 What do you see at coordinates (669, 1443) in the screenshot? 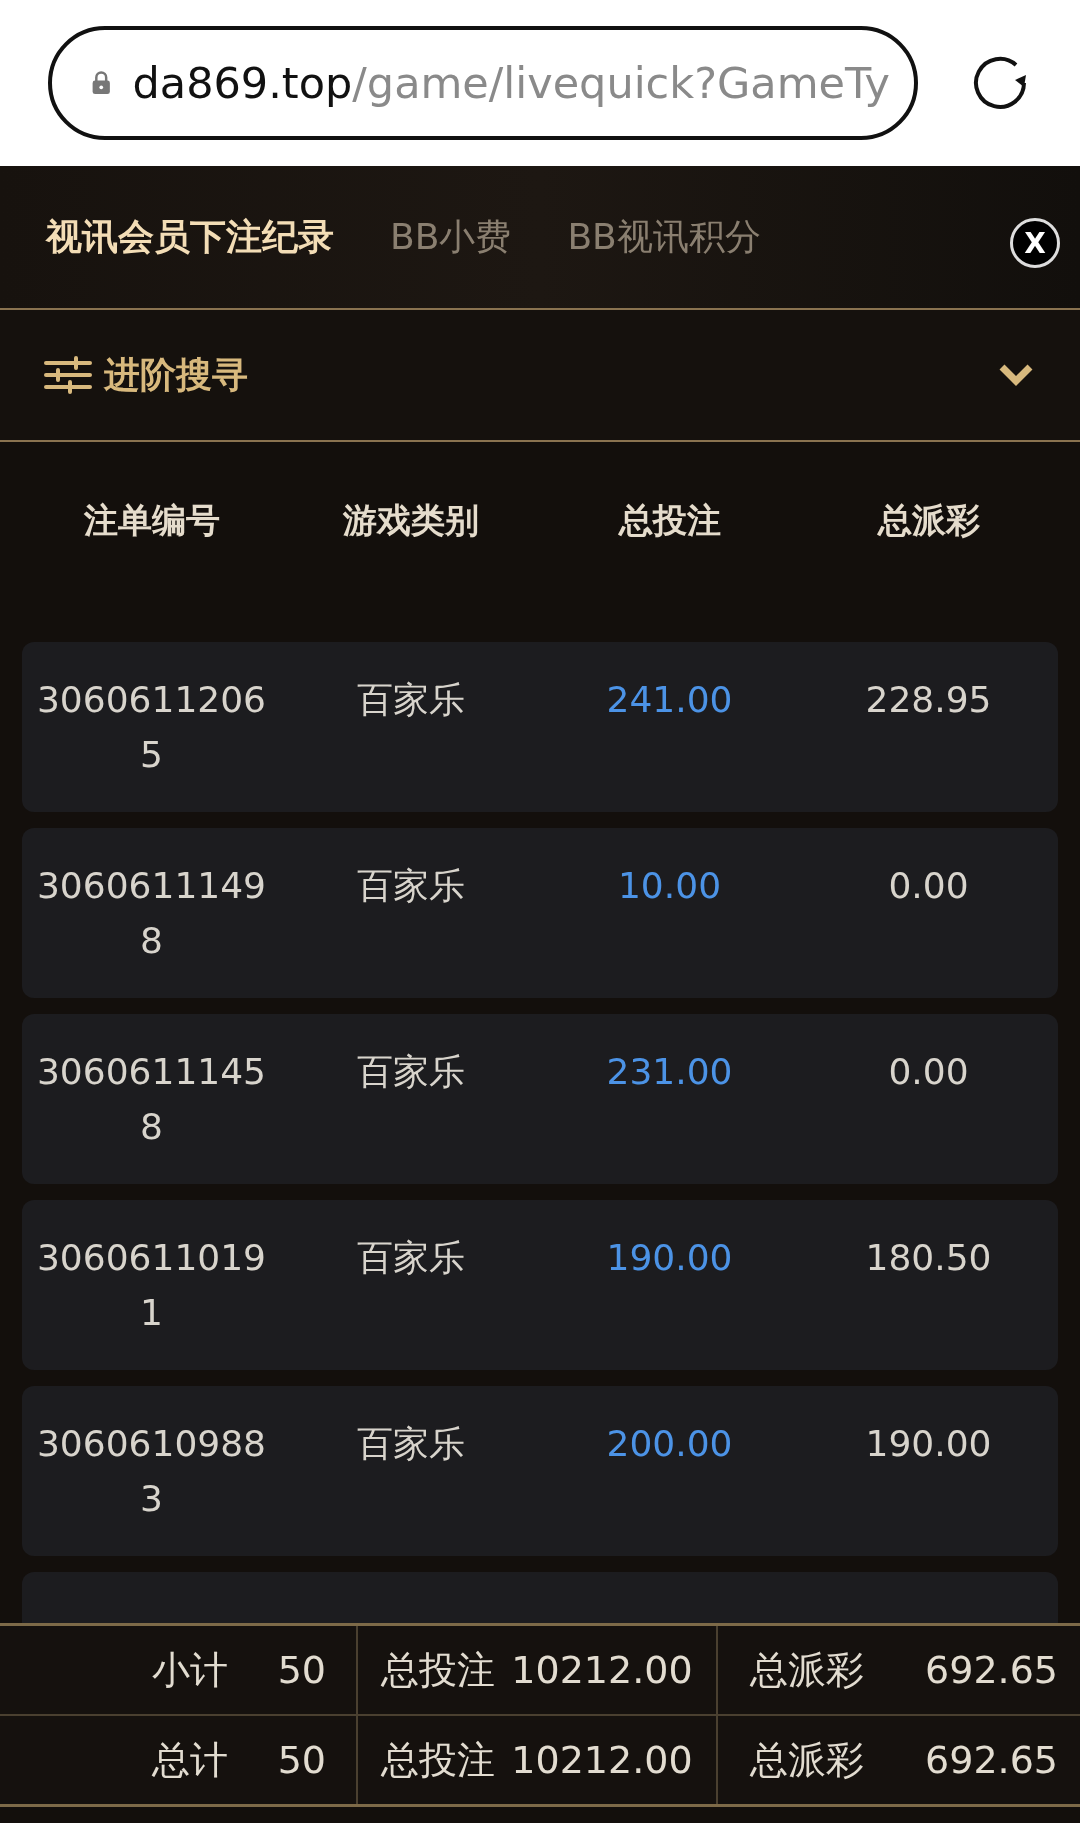
I see `bet-link: 200.00` at bounding box center [669, 1443].